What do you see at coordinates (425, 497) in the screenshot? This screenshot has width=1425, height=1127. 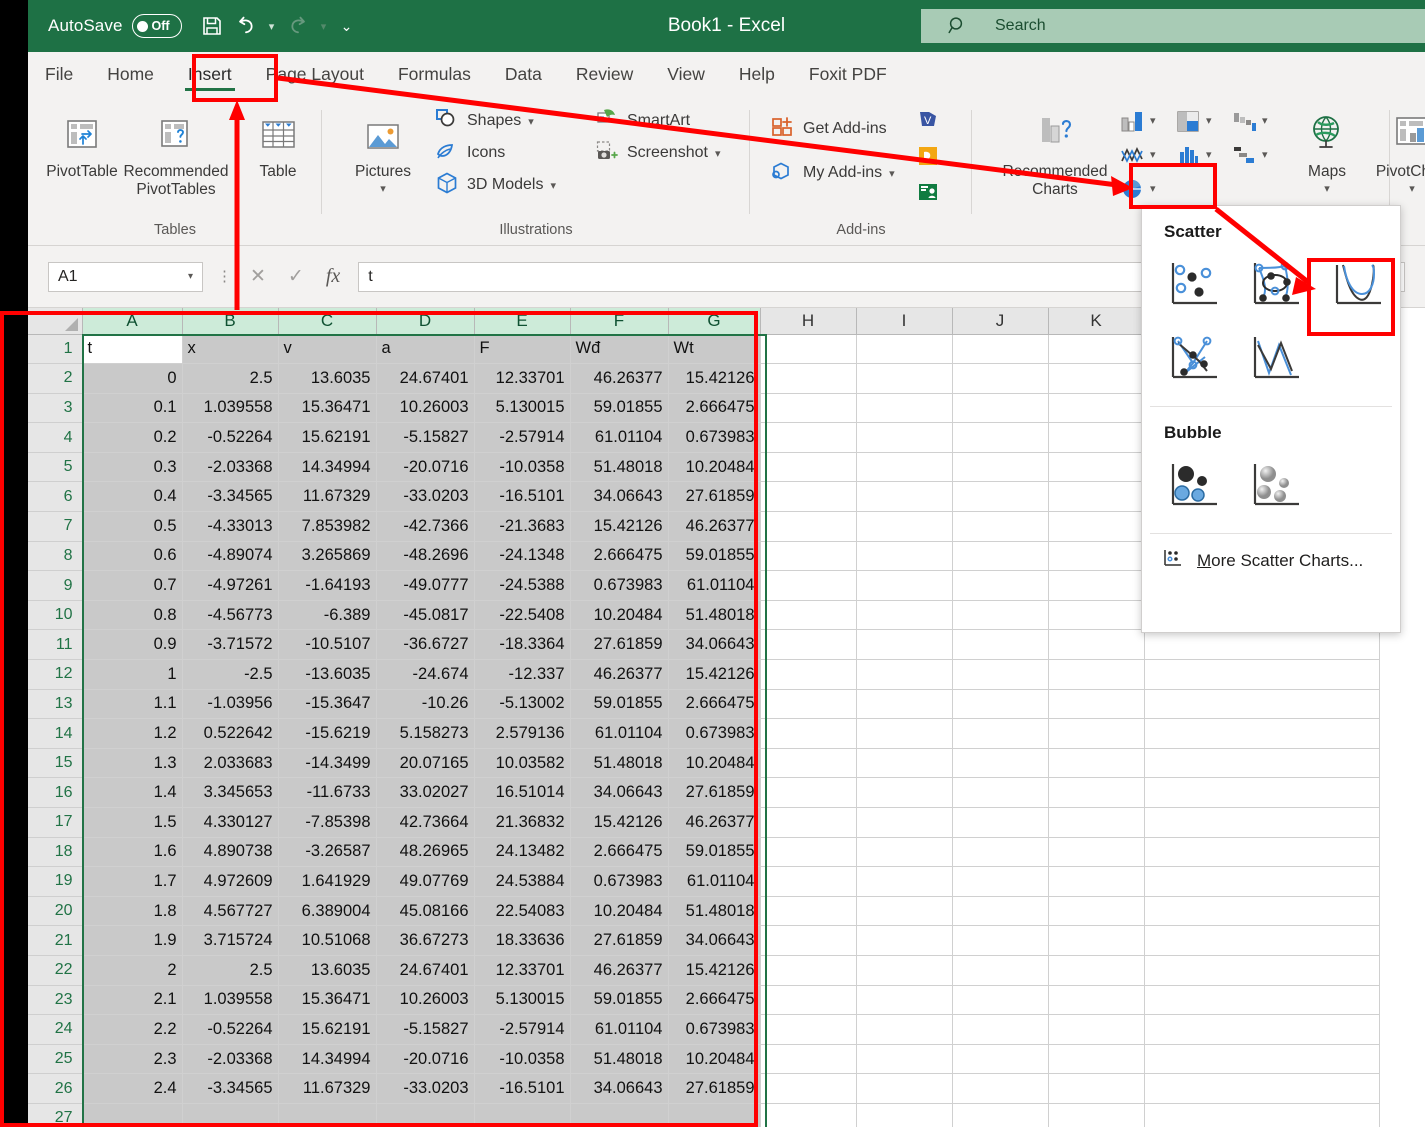 I see `cell-D6: -33.0203` at bounding box center [425, 497].